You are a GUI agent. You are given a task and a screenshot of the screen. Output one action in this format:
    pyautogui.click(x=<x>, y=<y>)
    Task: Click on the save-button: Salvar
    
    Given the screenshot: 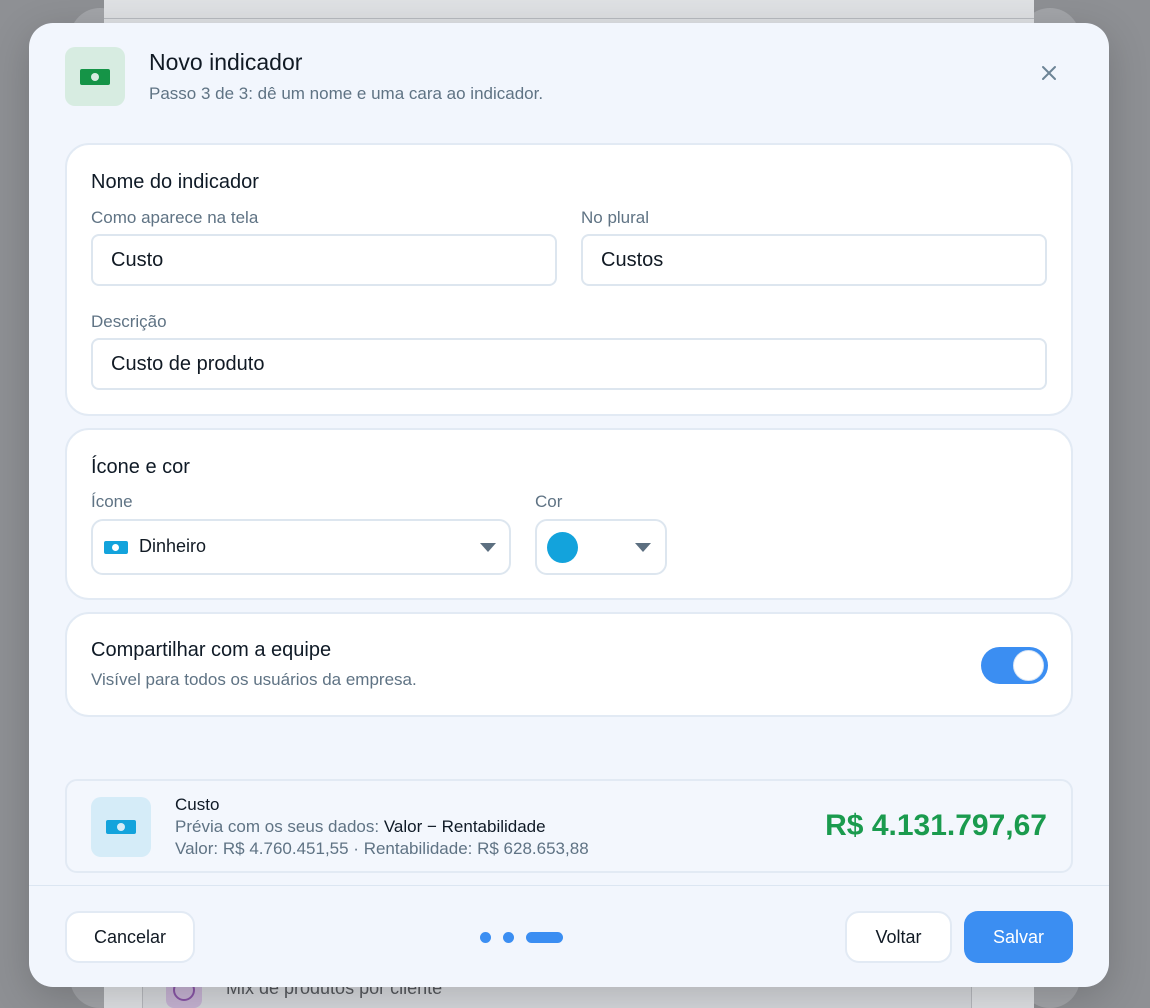 What is the action you would take?
    pyautogui.click(x=1018, y=937)
    